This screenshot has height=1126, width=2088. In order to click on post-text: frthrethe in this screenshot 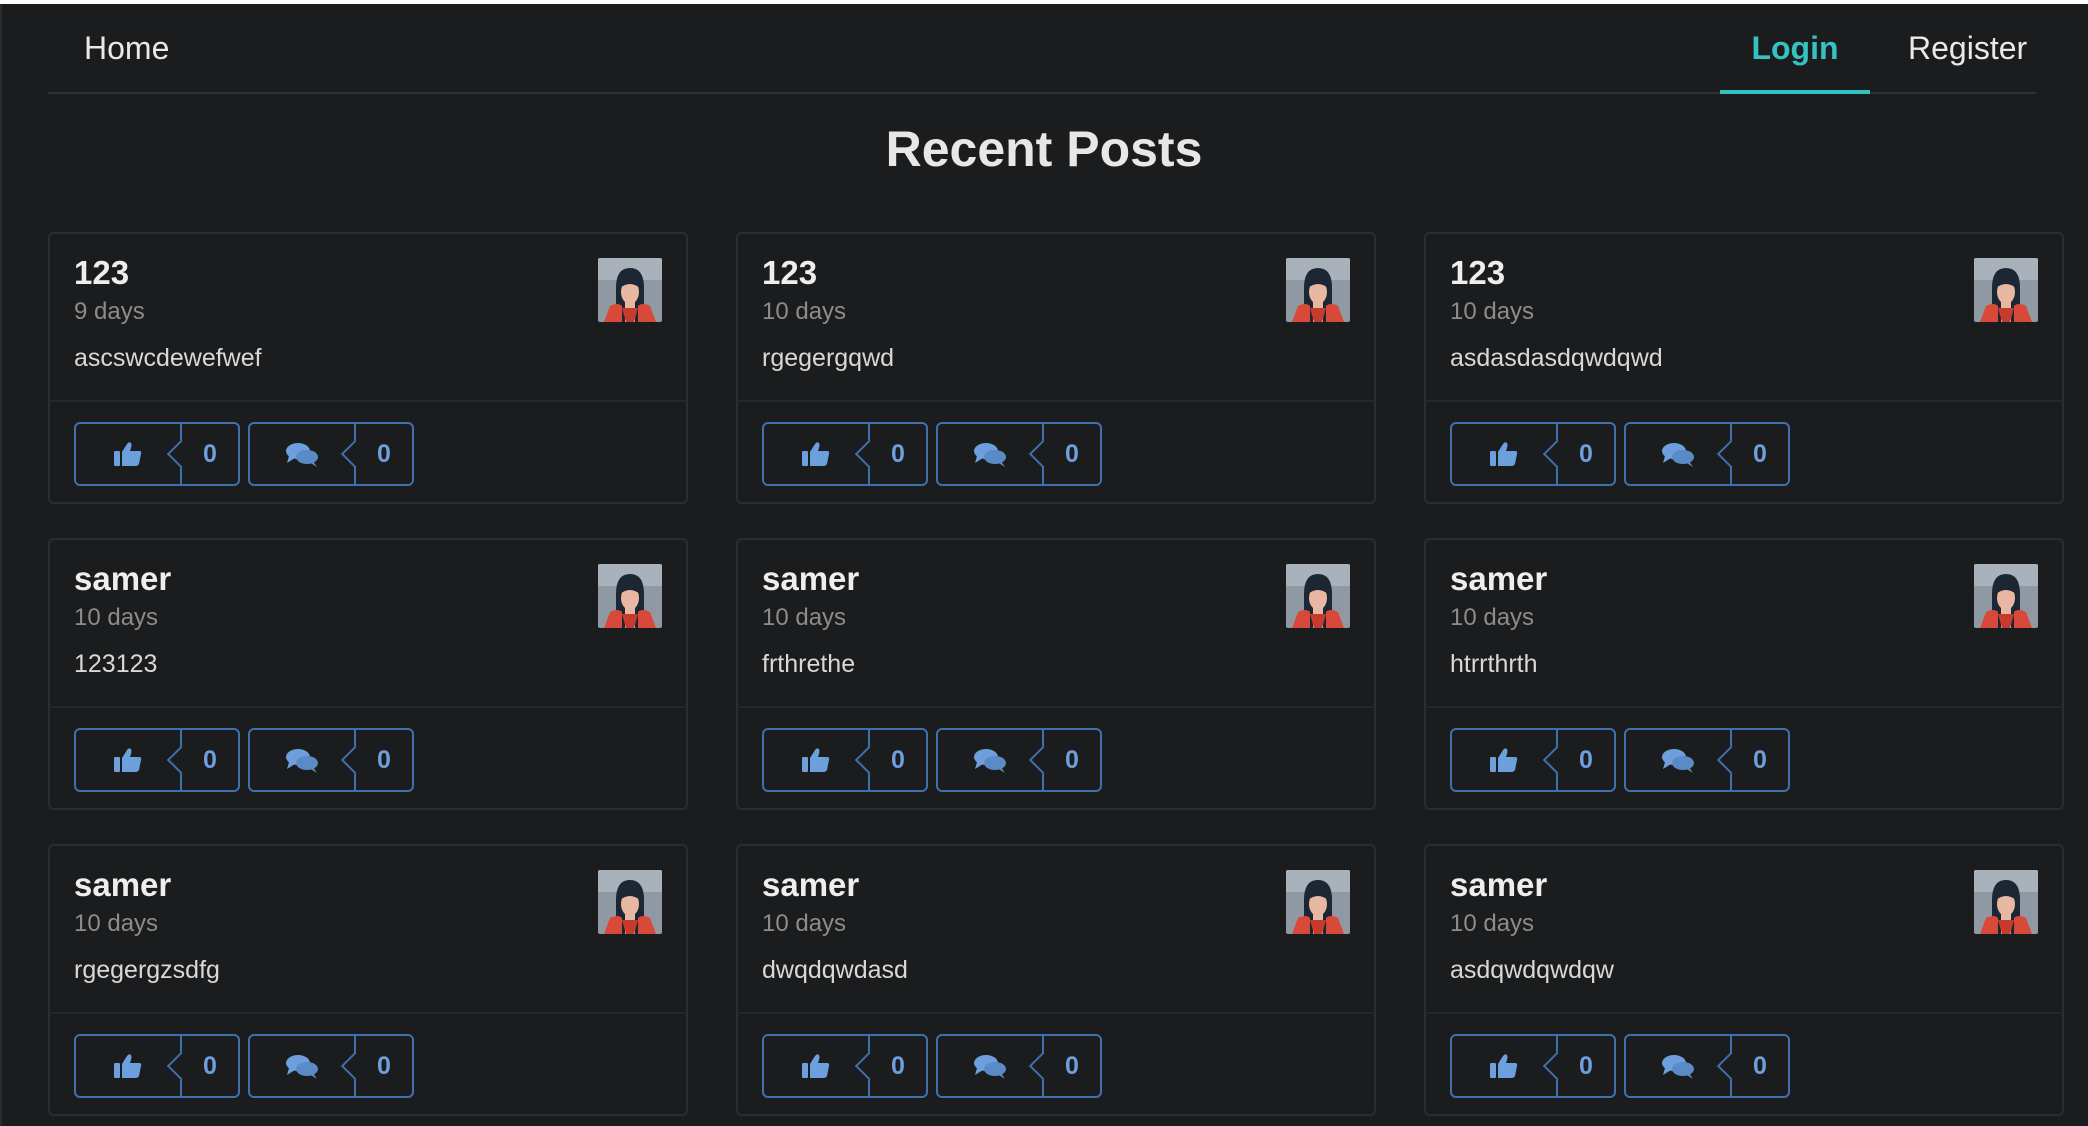, I will do `click(809, 664)`.